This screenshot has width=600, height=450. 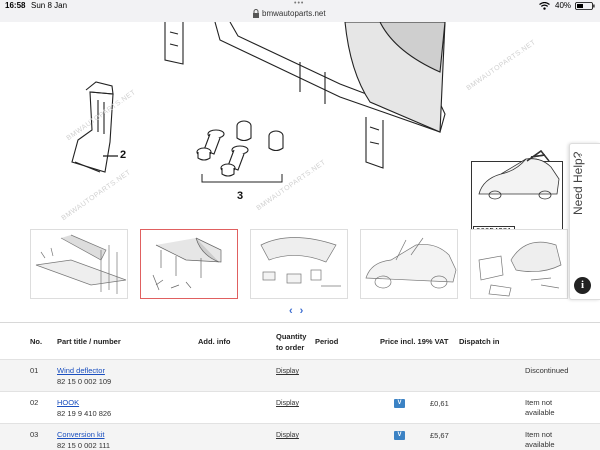 I want to click on header-info: Add. info, so click(x=214, y=341).